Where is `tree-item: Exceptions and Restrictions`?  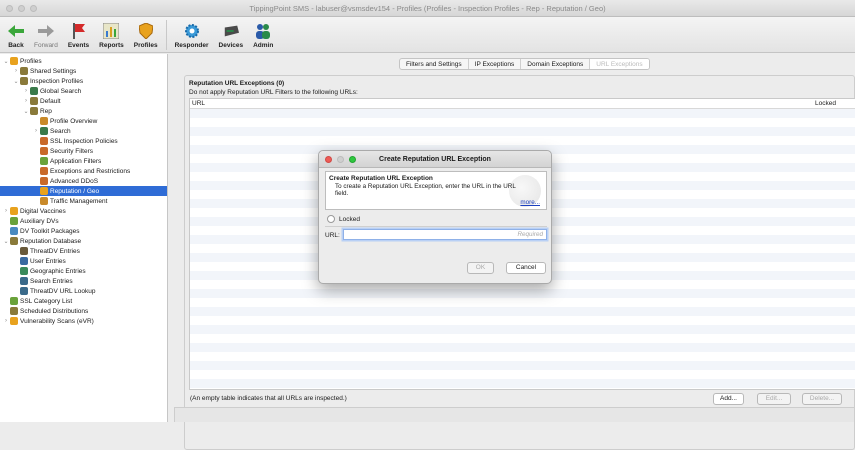 tree-item: Exceptions and Restrictions is located at coordinates (83, 171).